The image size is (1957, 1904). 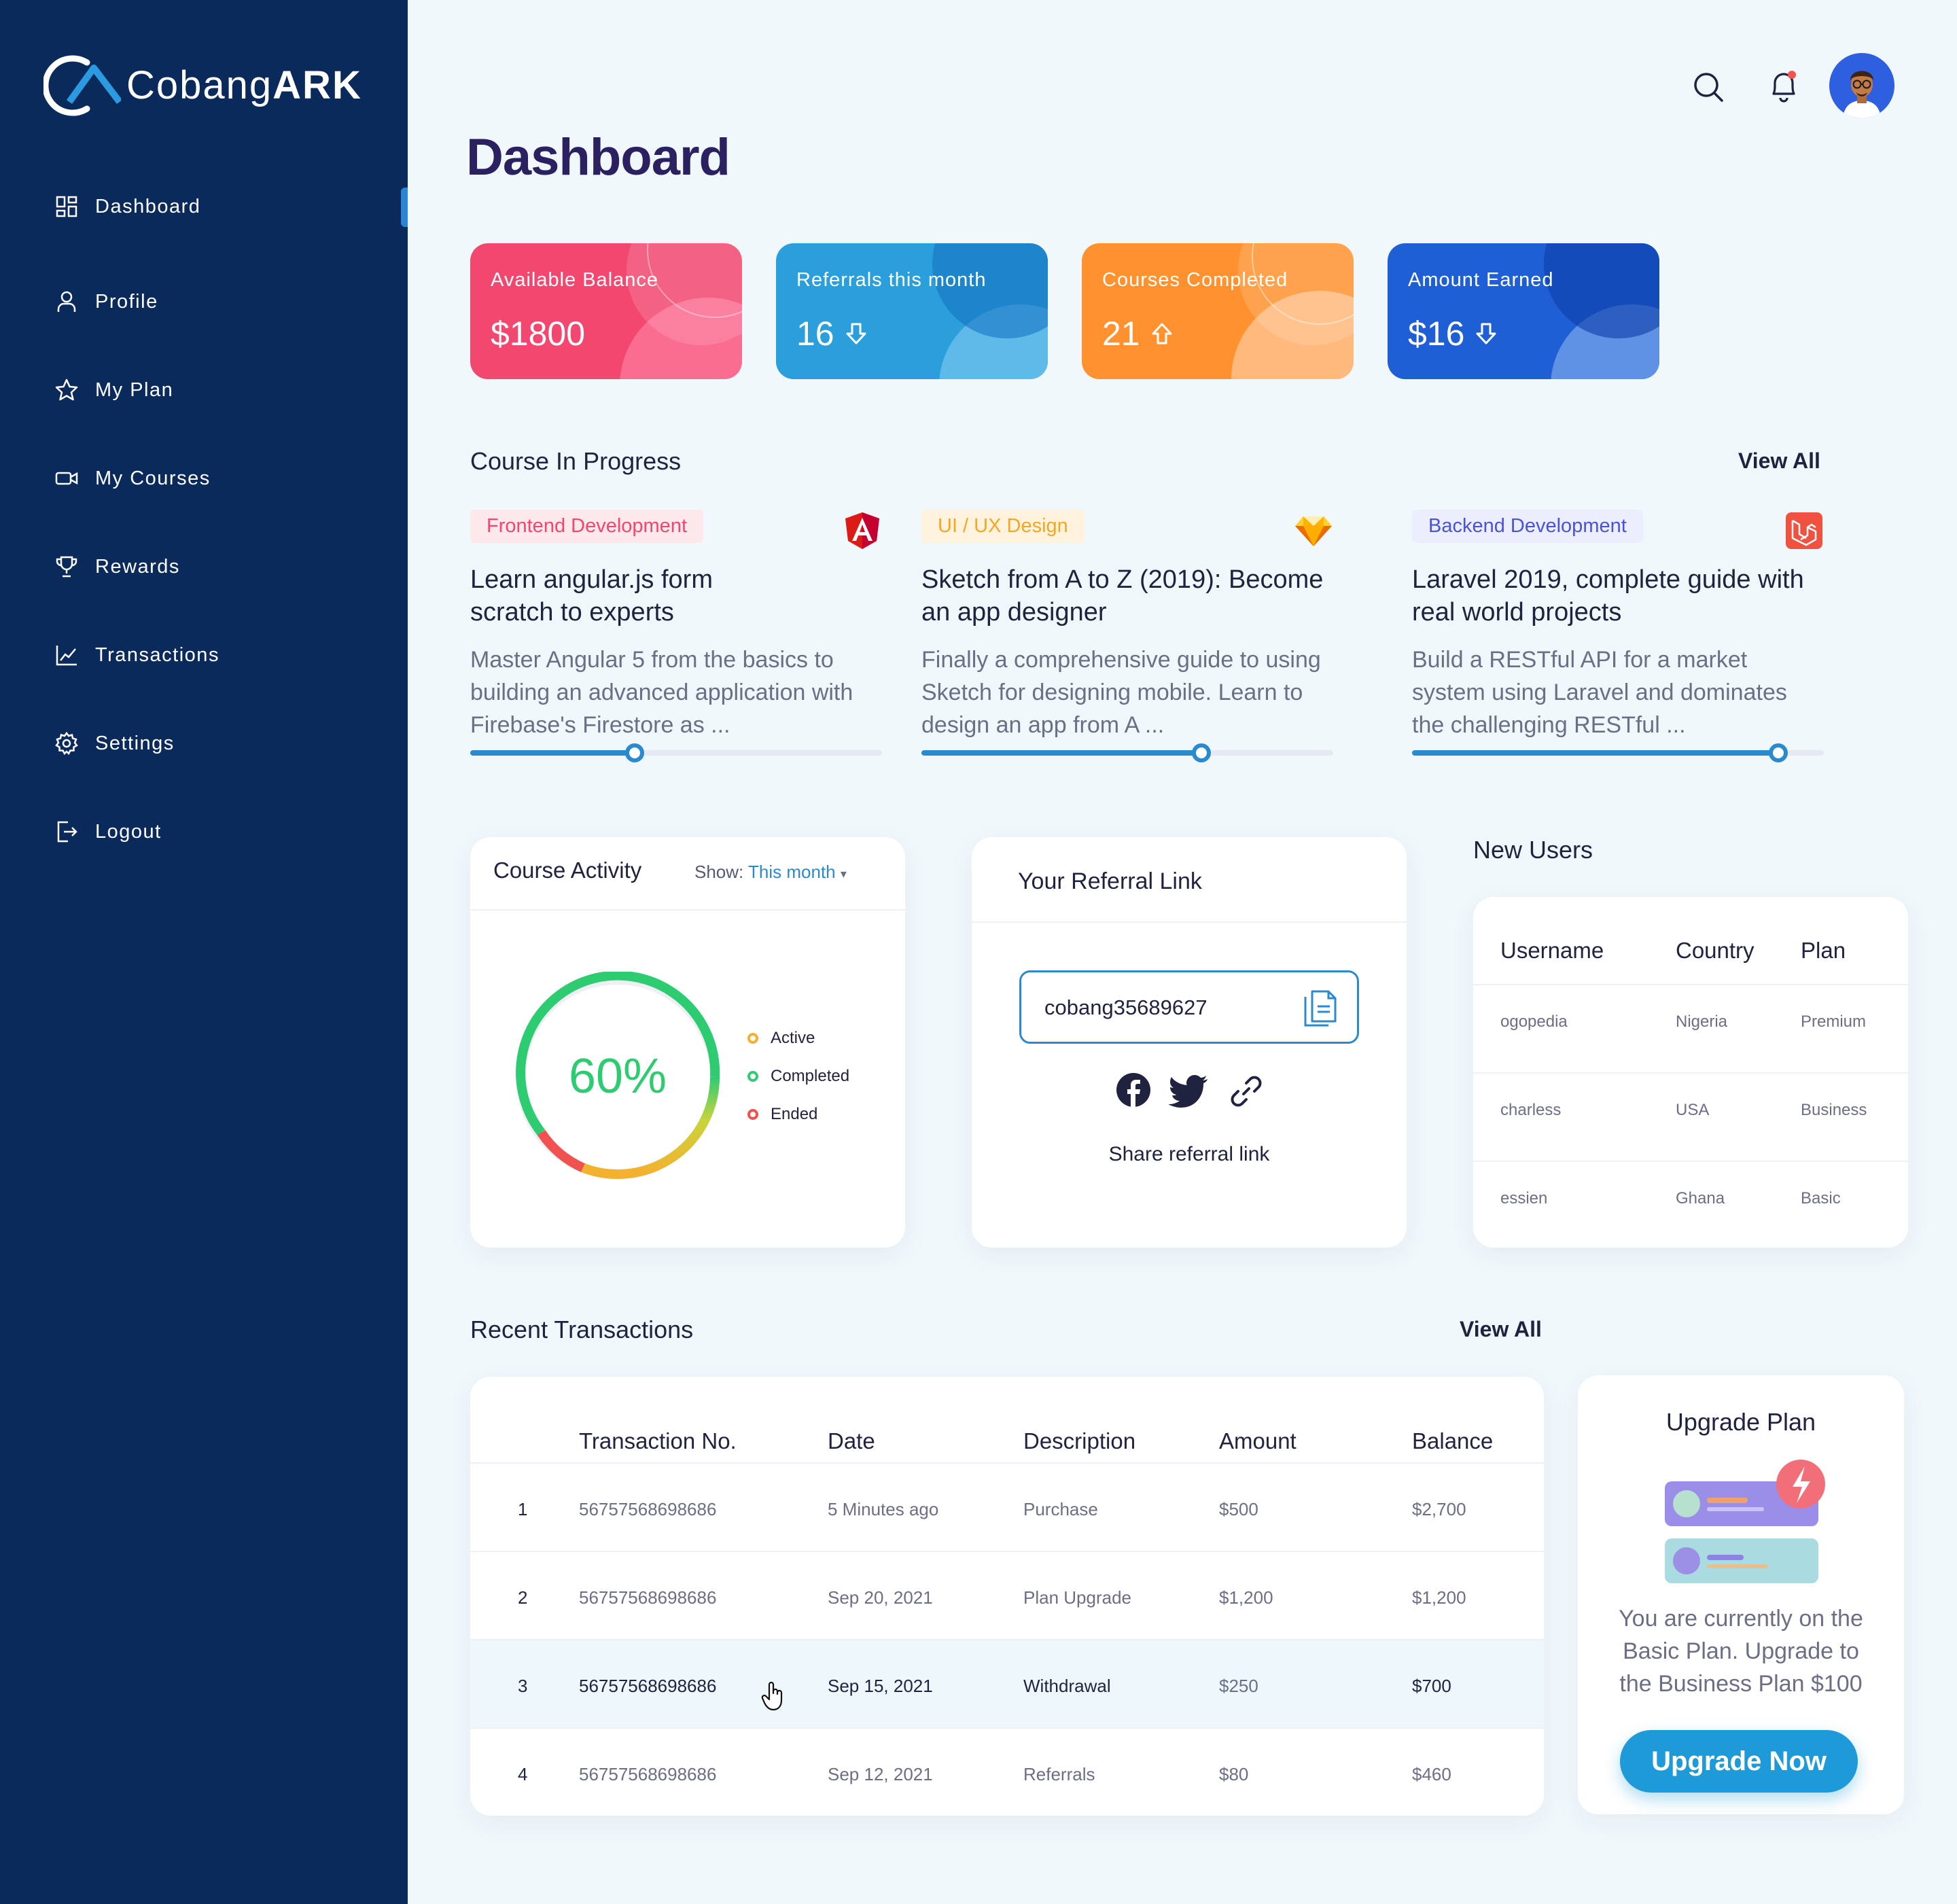 What do you see at coordinates (1003, 526) in the screenshot?
I see `course-tag: UI / UX Design` at bounding box center [1003, 526].